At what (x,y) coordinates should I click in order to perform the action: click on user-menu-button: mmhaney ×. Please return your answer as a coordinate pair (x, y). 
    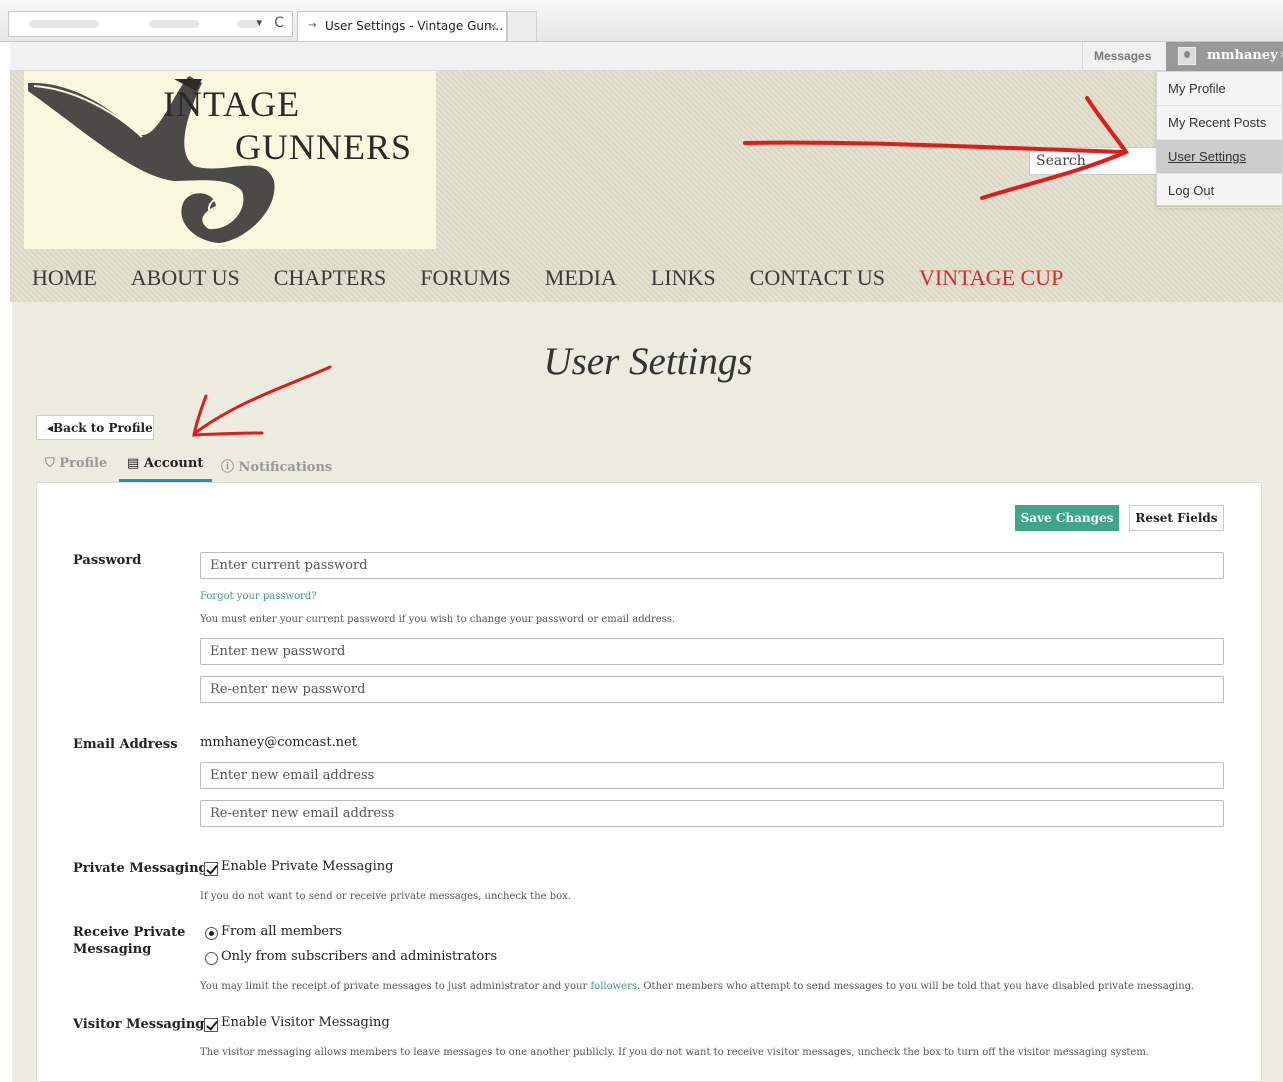
    Looking at the image, I should click on (1224, 56).